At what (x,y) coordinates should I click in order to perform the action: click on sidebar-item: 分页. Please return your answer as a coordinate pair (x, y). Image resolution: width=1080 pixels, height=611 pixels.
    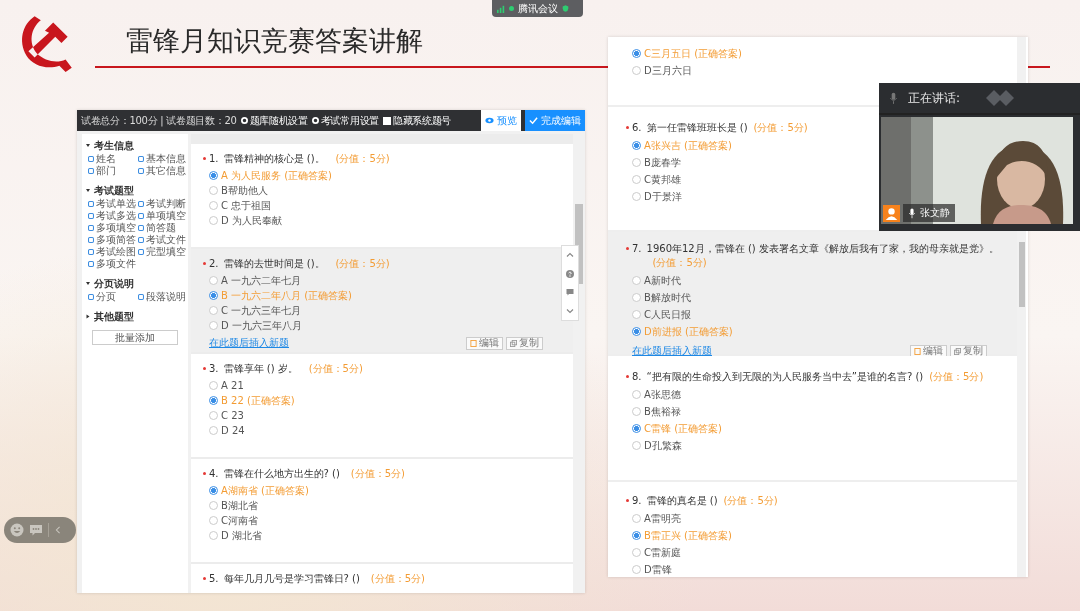
    Looking at the image, I should click on (113, 297).